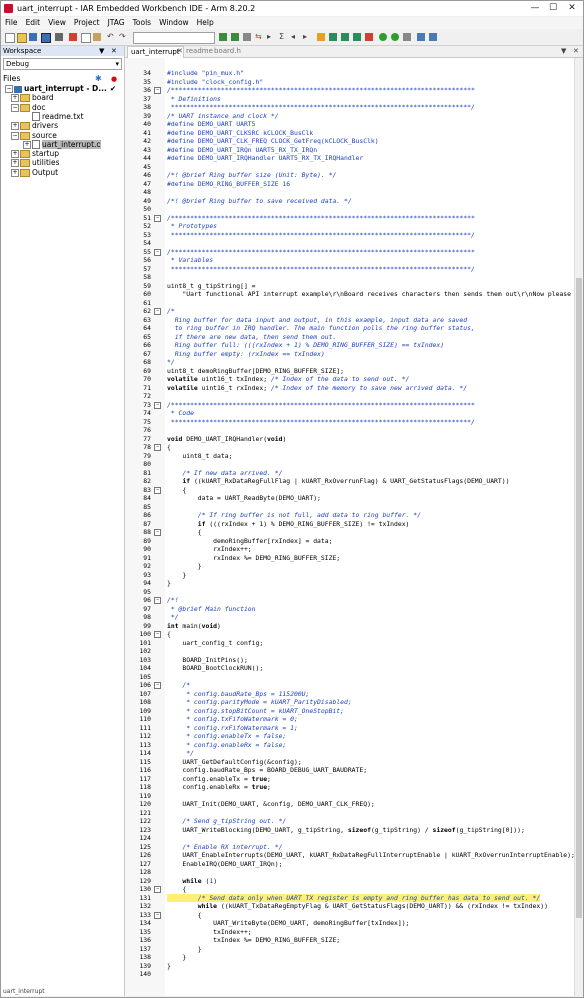 The width and height of the screenshot is (584, 998). I want to click on tree-item: + startup, so click(35, 154).